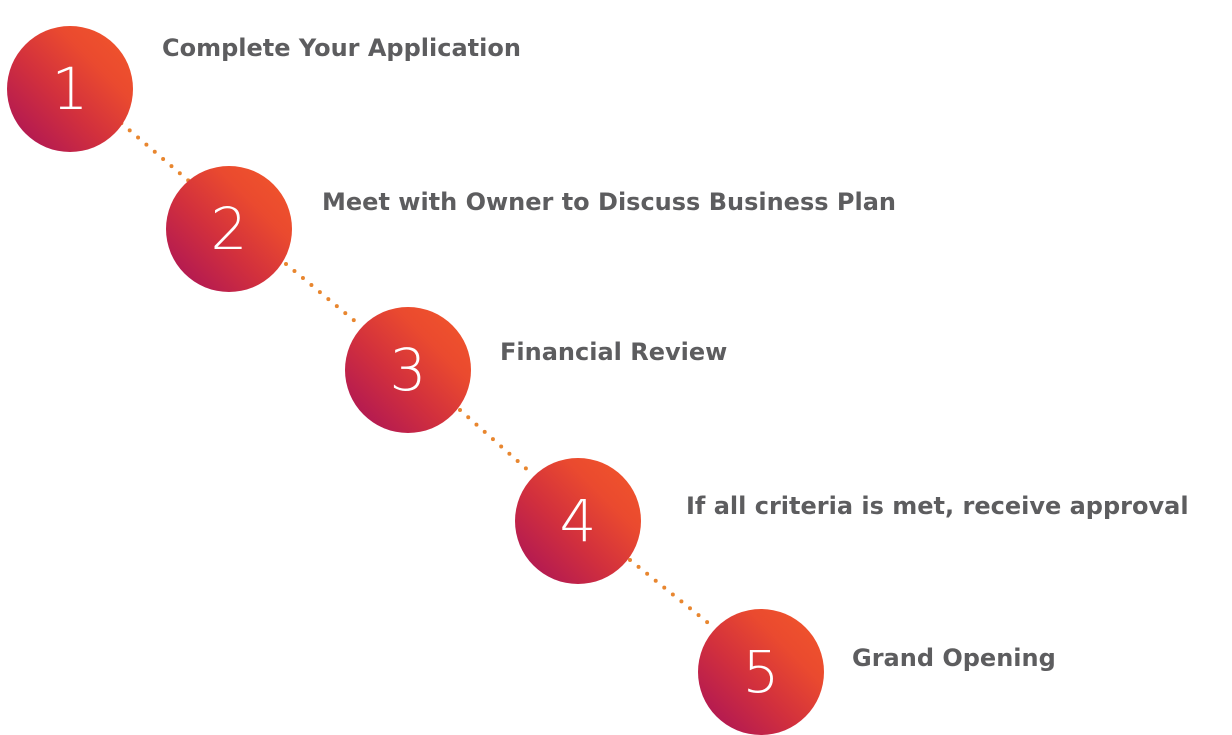  I want to click on step-2-circle: 2, so click(229, 229).